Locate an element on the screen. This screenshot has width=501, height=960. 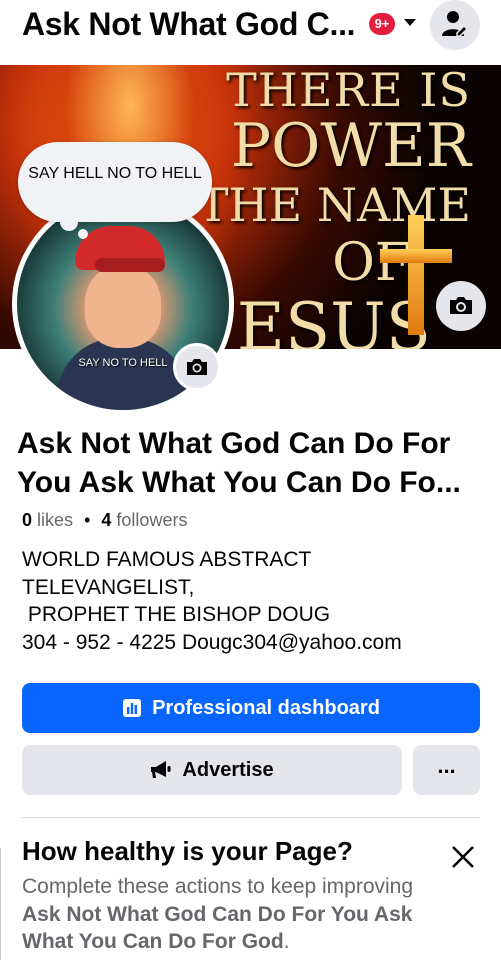
profile-note-bubble: SAY HELL NO TO HELL is located at coordinates (115, 182).